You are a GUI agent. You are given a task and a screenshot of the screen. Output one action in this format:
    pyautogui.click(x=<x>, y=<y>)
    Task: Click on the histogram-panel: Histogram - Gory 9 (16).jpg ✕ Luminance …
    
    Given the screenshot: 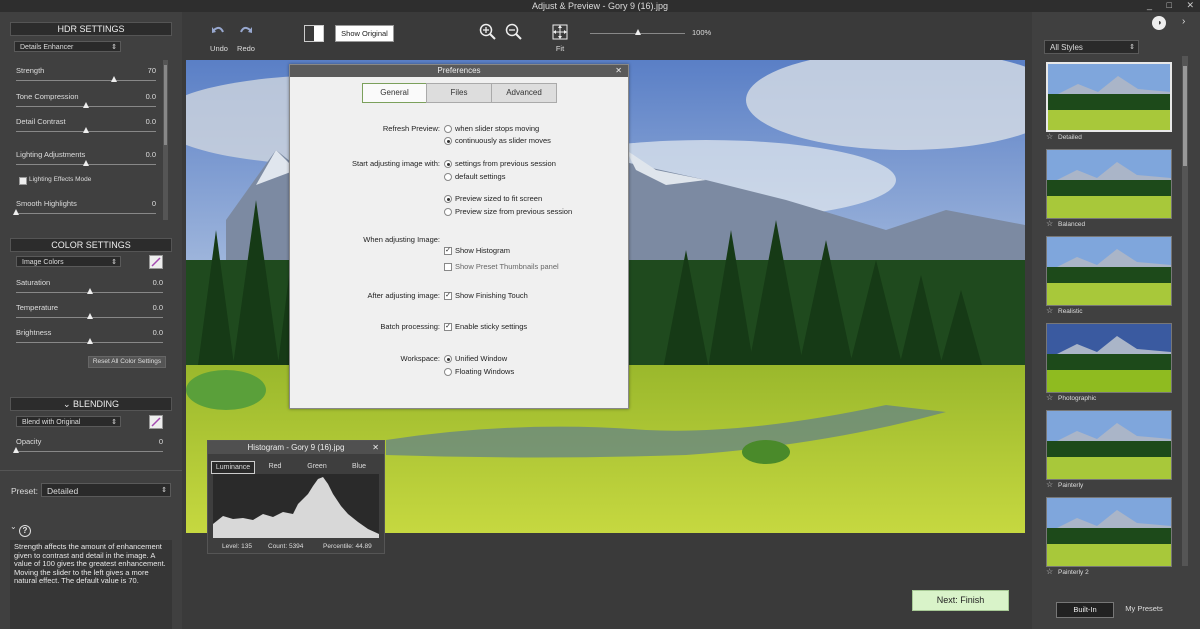 What is the action you would take?
    pyautogui.click(x=296, y=497)
    